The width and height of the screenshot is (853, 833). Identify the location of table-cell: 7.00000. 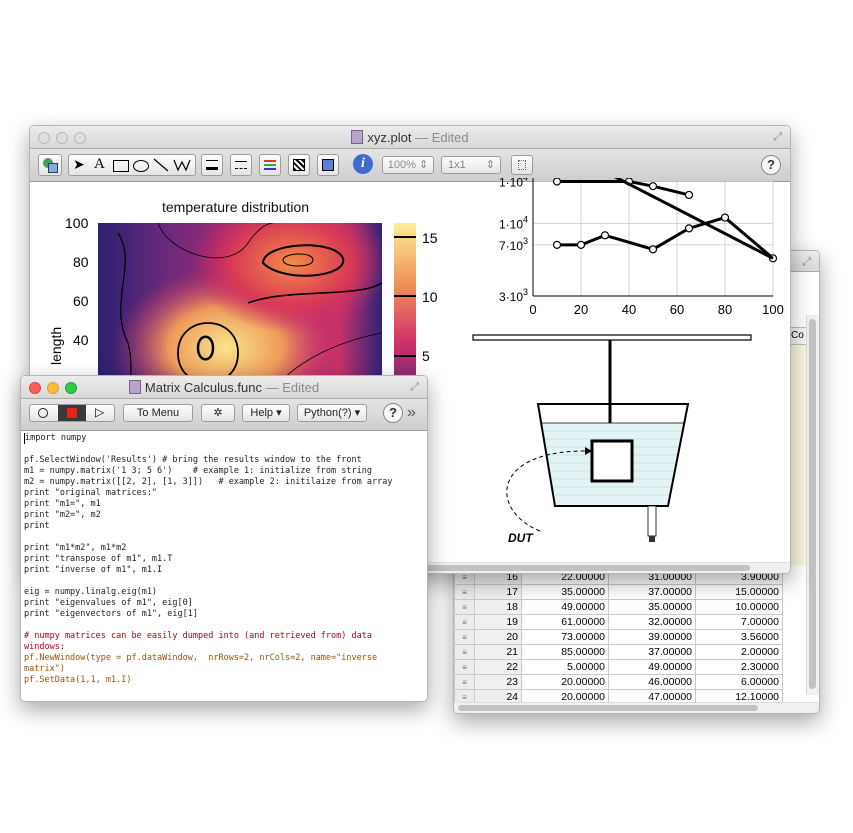
(739, 622).